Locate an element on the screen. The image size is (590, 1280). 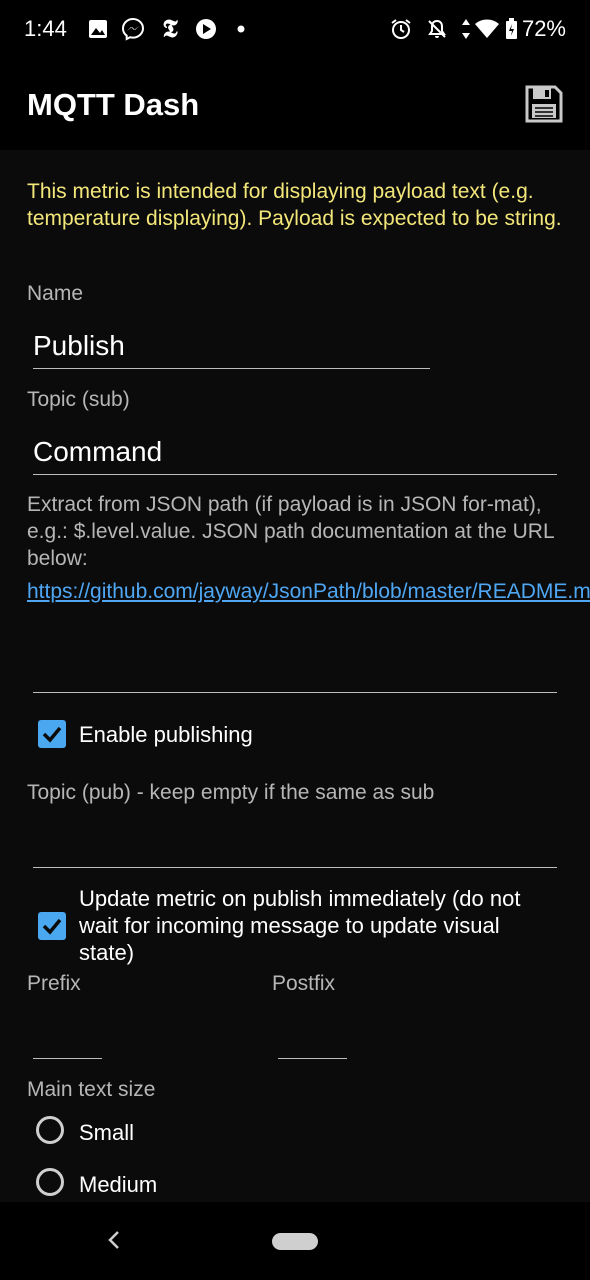
topic-pub-input is located at coordinates (295, 867).